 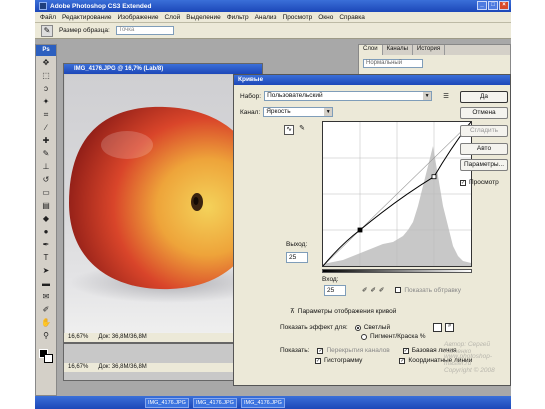 I want to click on menu-file: Файл, so click(x=48, y=17).